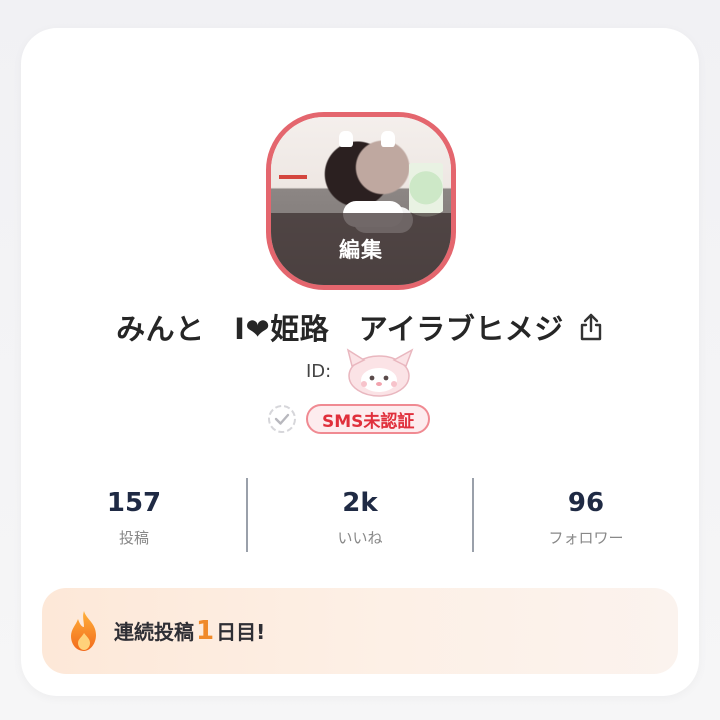  What do you see at coordinates (241, 632) in the screenshot?
I see `streak-suffix: 日目!` at bounding box center [241, 632].